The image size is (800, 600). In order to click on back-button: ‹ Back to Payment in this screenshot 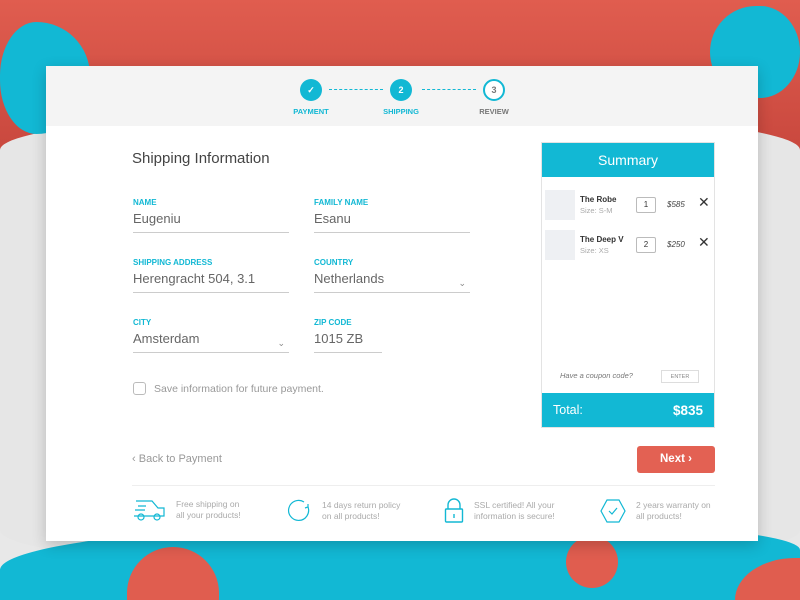, I will do `click(177, 459)`.